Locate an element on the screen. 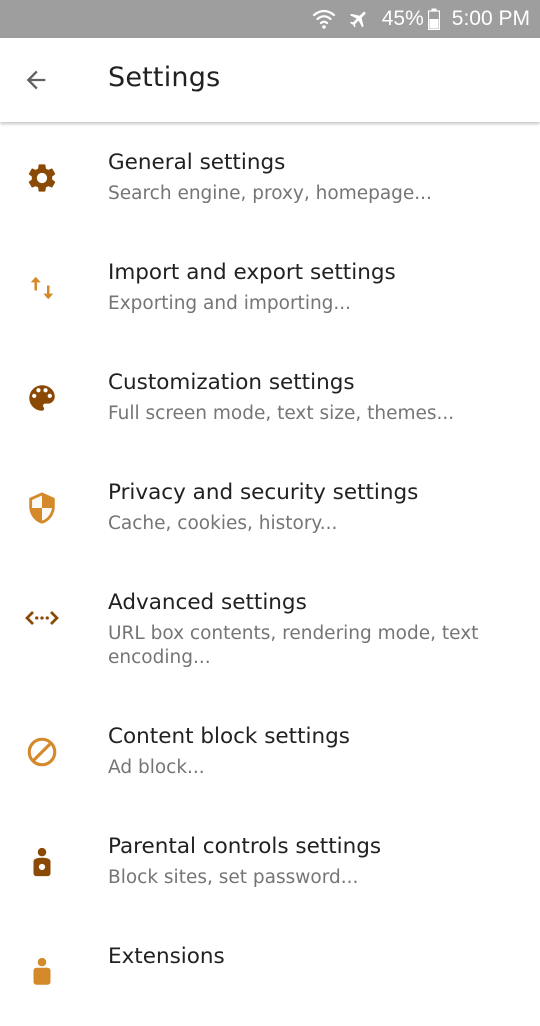  block-icon is located at coordinates (42, 752).